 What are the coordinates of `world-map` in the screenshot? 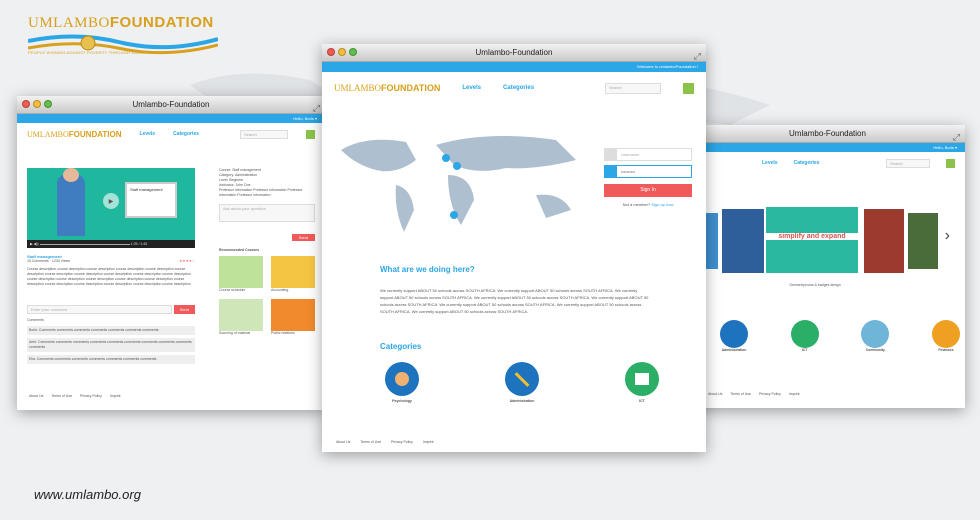 It's located at (458, 184).